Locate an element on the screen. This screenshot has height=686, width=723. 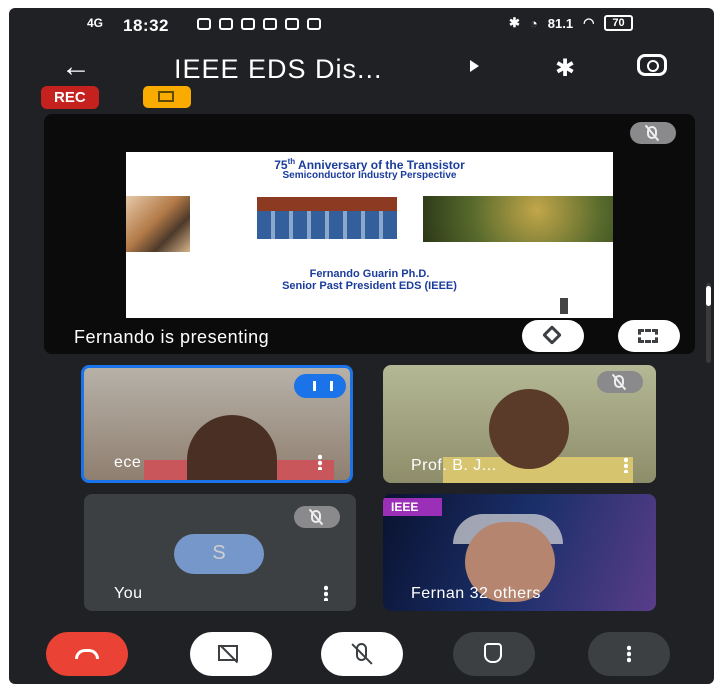
status-right: ✱ ◔ 81.1 ◠ 70 is located at coordinates (571, 23).